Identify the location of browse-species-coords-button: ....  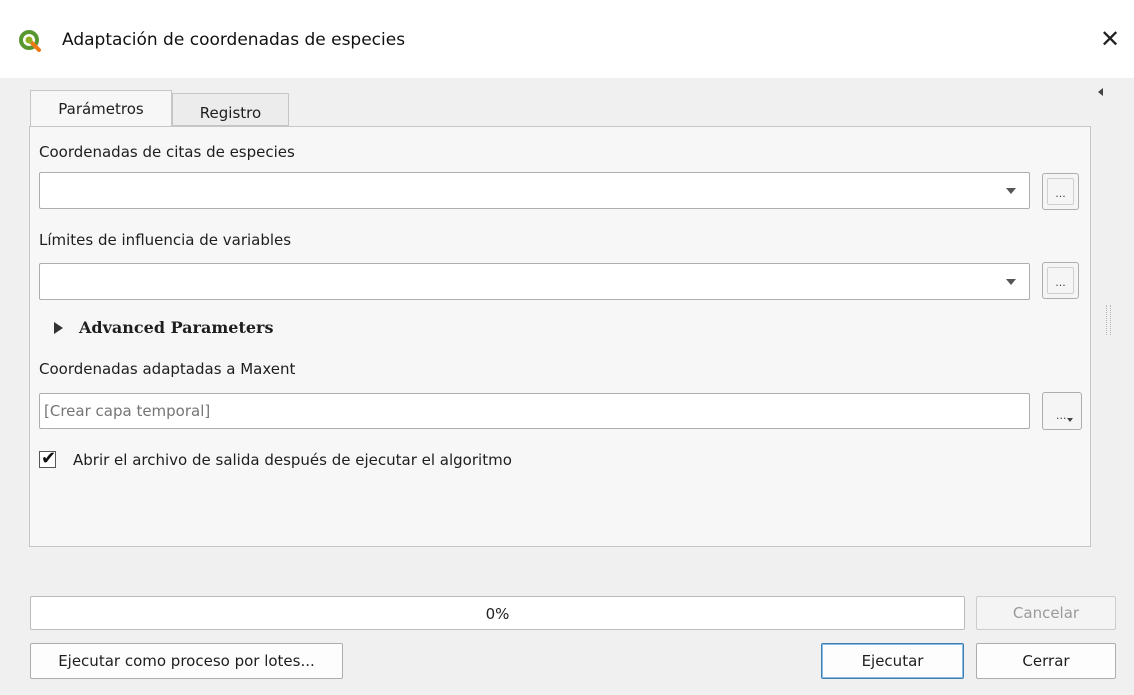
(1060, 191).